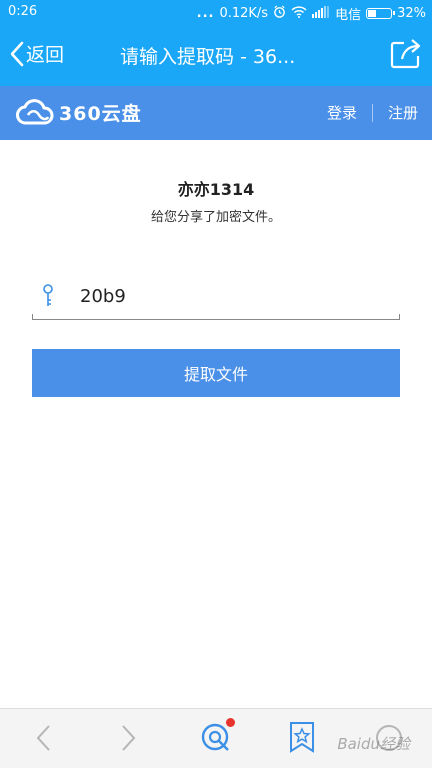 This screenshot has height=768, width=432. I want to click on logo-360-cloud: 360云盘, so click(79, 112).